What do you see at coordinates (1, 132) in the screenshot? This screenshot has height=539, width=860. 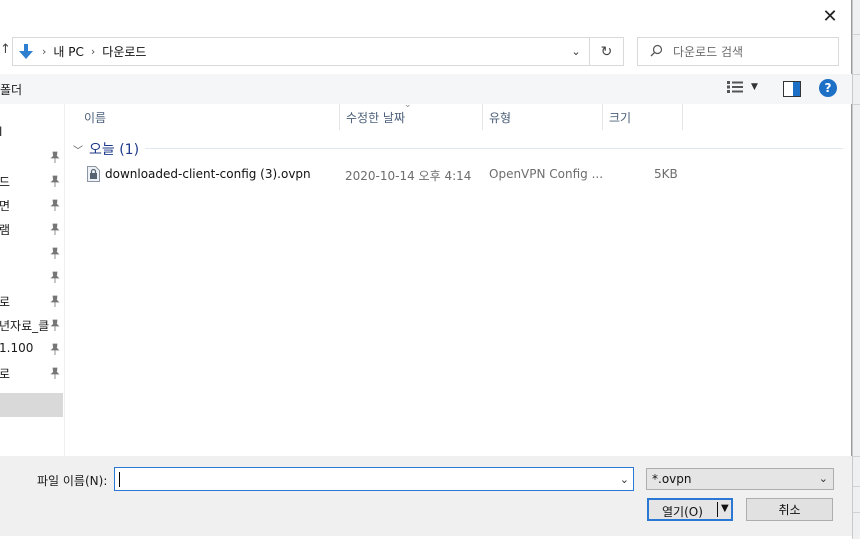 I see `nav-item-label: l` at bounding box center [1, 132].